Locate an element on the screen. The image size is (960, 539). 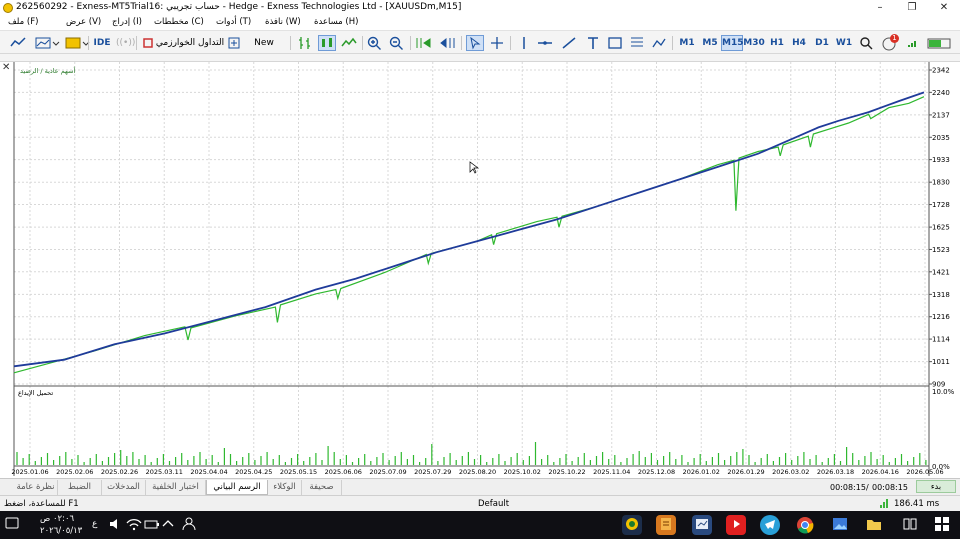
fibonacci-icon is located at coordinates (637, 43).